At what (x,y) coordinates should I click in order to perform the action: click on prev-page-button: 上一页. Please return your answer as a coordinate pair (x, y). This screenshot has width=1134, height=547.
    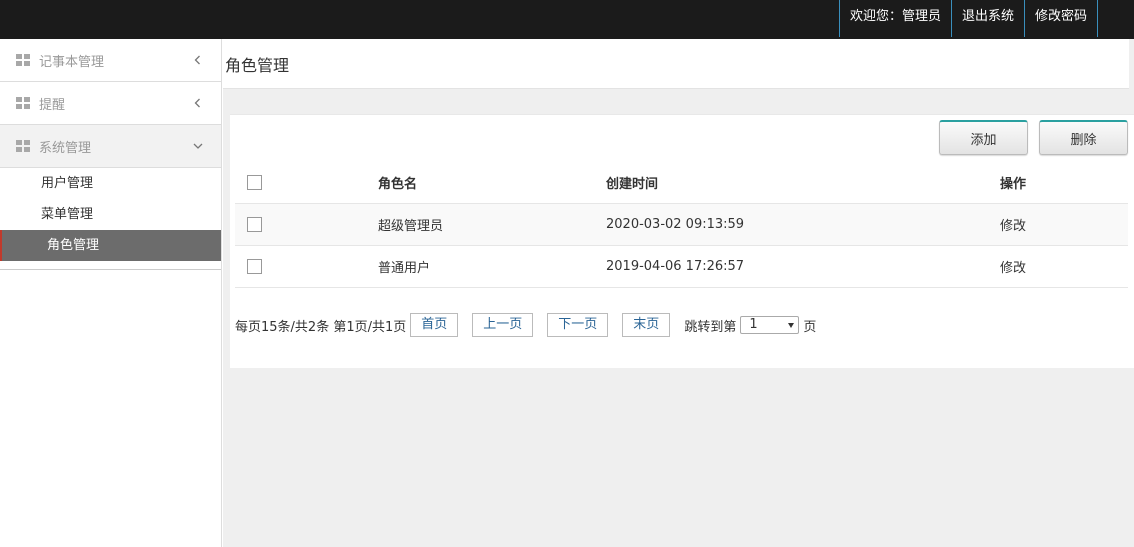
    Looking at the image, I should click on (503, 325).